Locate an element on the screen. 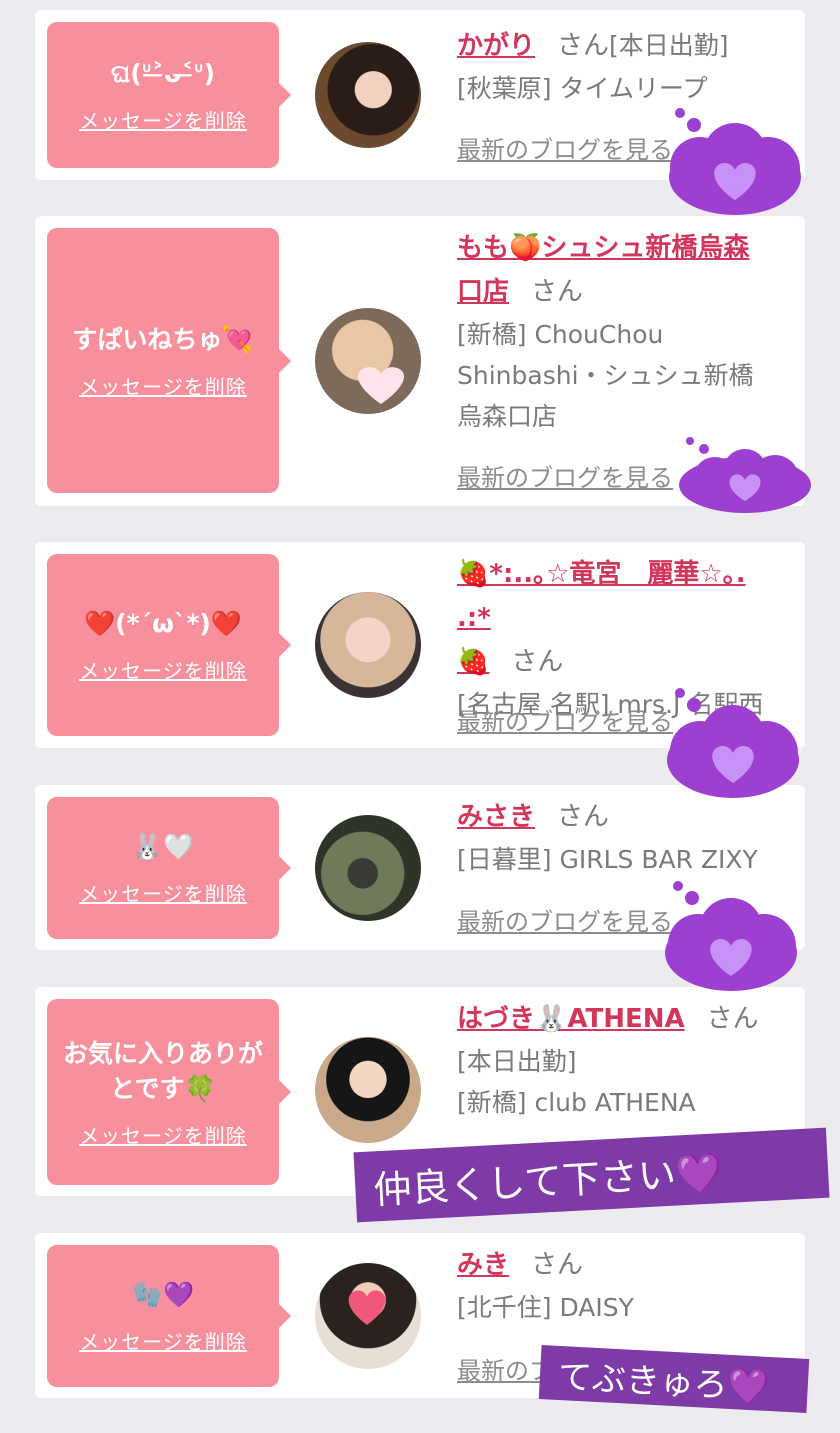  message-text: 🧤💜 is located at coordinates (163, 1294).